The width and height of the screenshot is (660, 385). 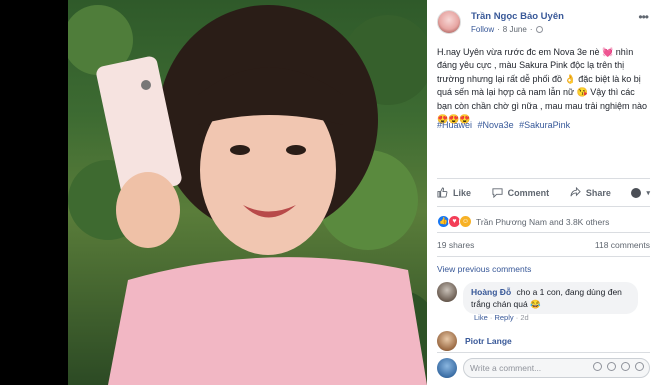 I want to click on author-avatar, so click(x=449, y=22).